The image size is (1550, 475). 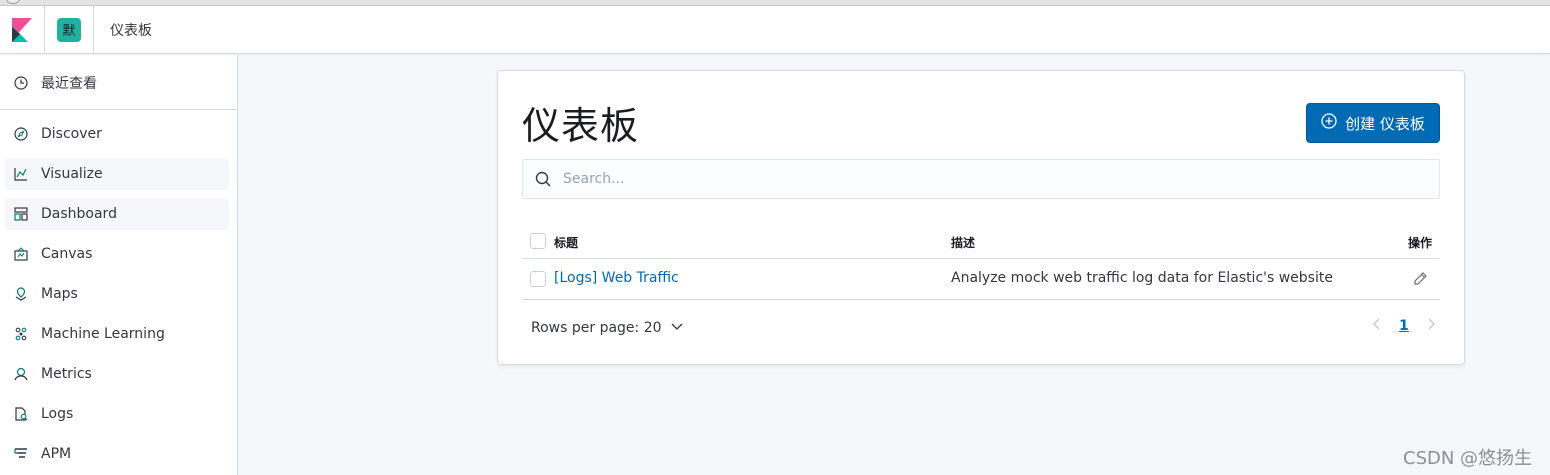 I want to click on visualize-icon, so click(x=21, y=174).